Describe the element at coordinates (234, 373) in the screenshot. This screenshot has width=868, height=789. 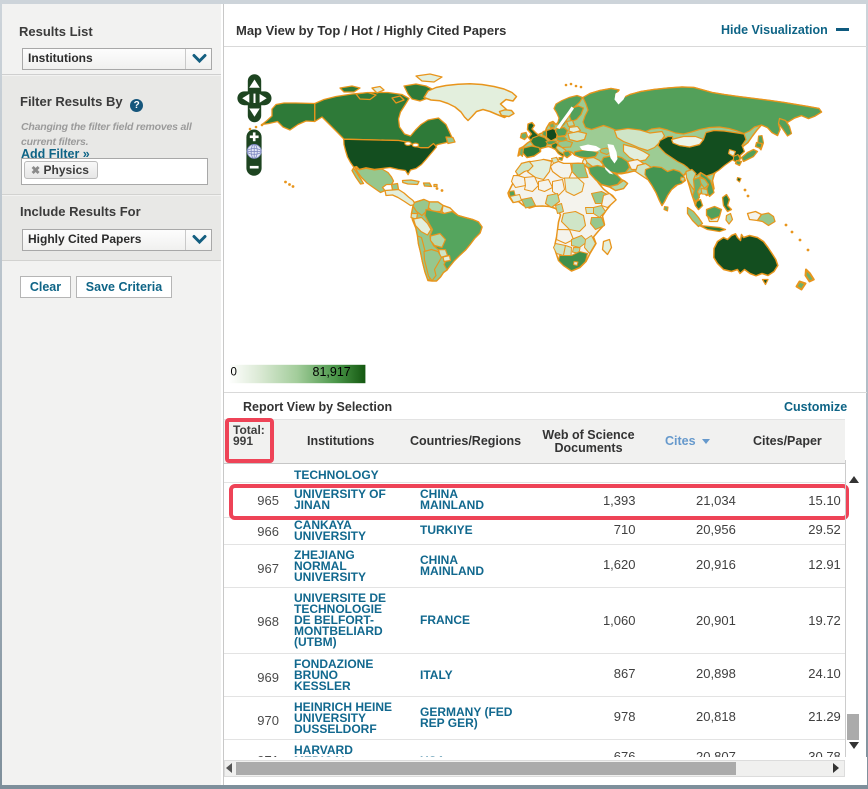
I see `svg-text: 0` at that location.